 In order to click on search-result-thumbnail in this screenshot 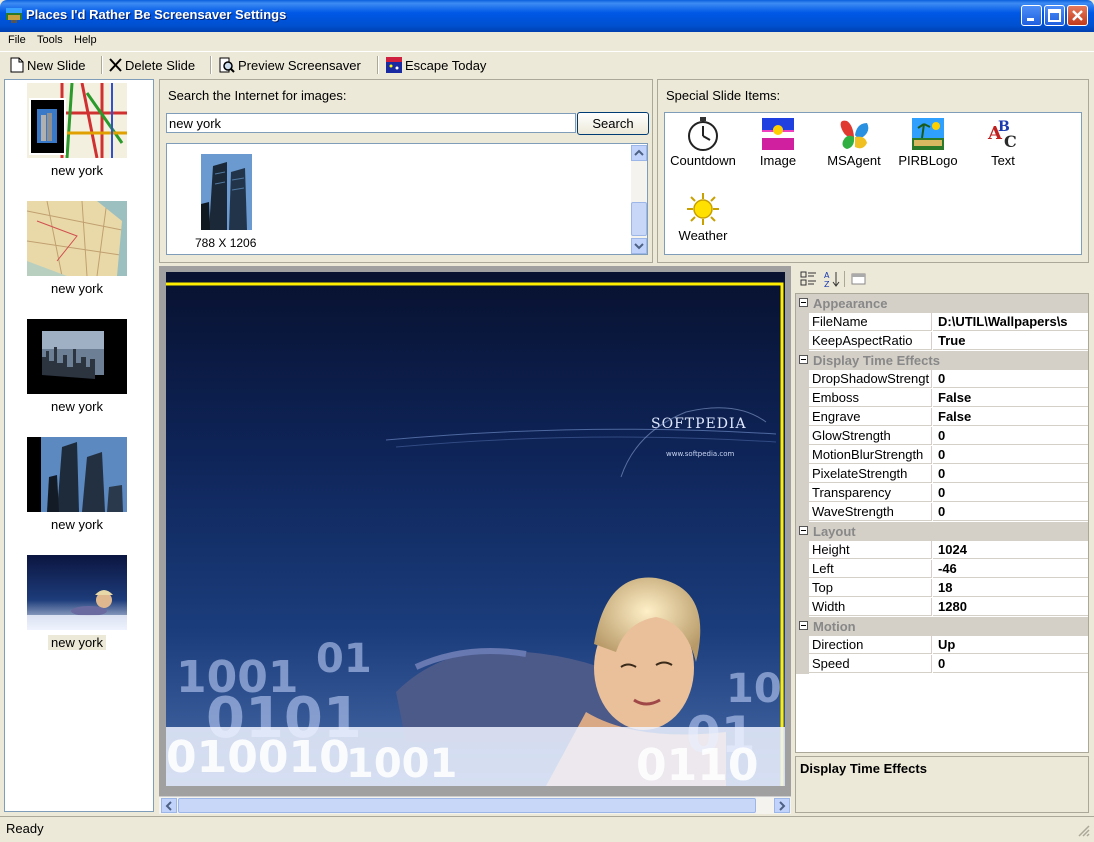, I will do `click(226, 192)`.